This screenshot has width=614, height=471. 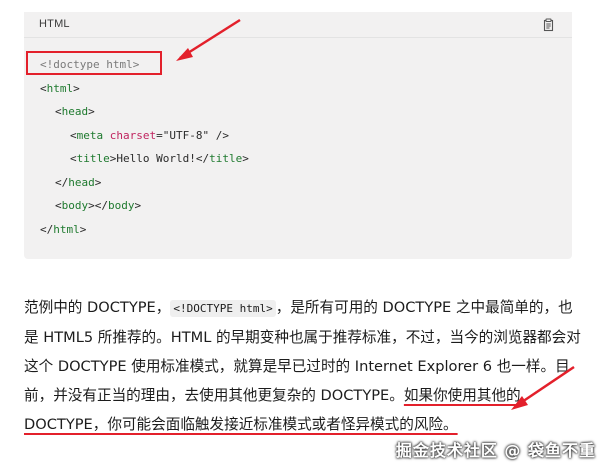 I want to click on code-line-head-open: <head>, so click(x=75, y=111).